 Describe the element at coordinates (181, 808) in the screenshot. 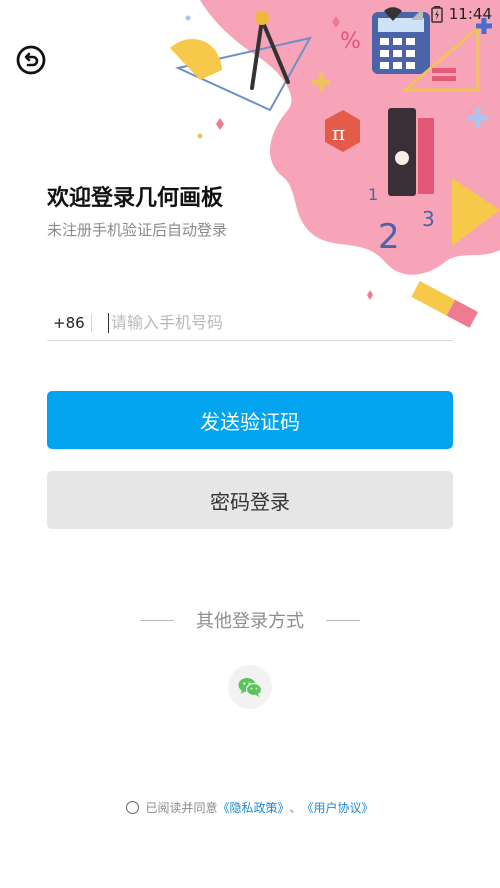

I see `agreement-prefix: 已阅读并同意` at that location.